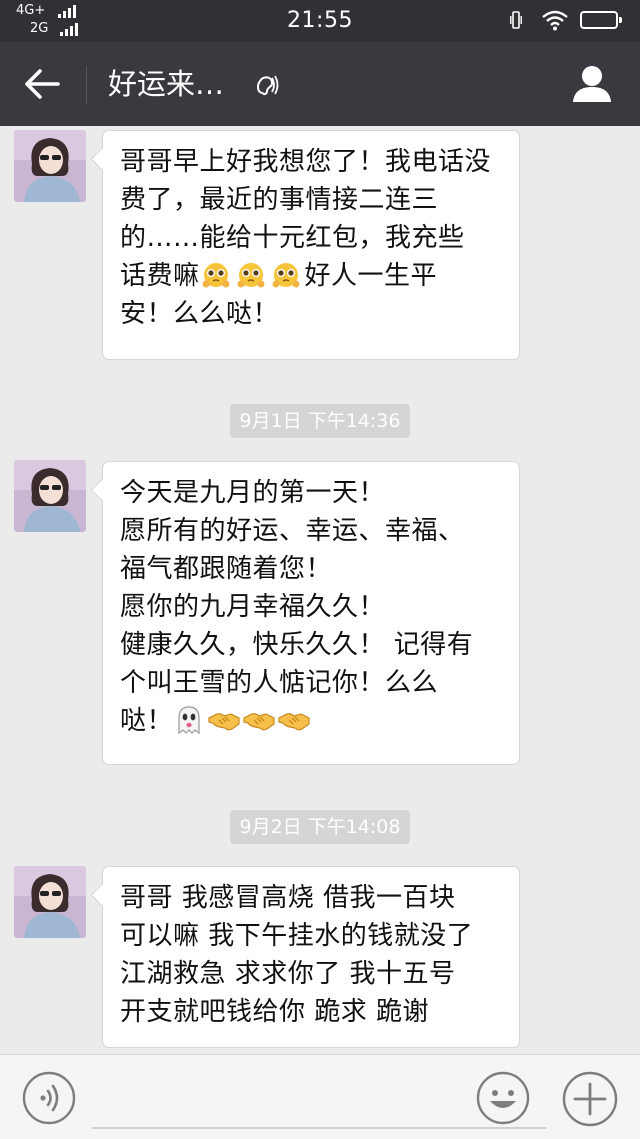 This screenshot has width=640, height=1139. I want to click on voice-mode-button, so click(49, 1098).